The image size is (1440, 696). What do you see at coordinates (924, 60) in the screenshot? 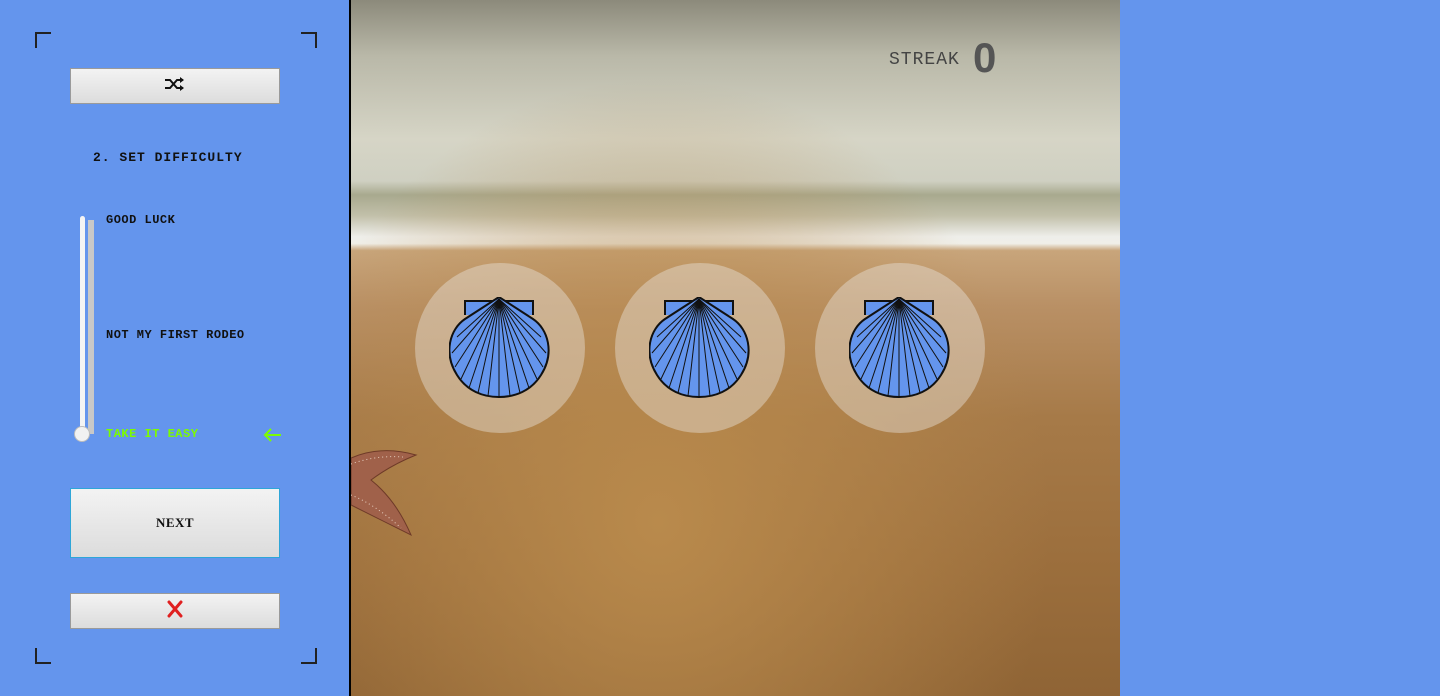
I see `streak-label: STREAK` at bounding box center [924, 60].